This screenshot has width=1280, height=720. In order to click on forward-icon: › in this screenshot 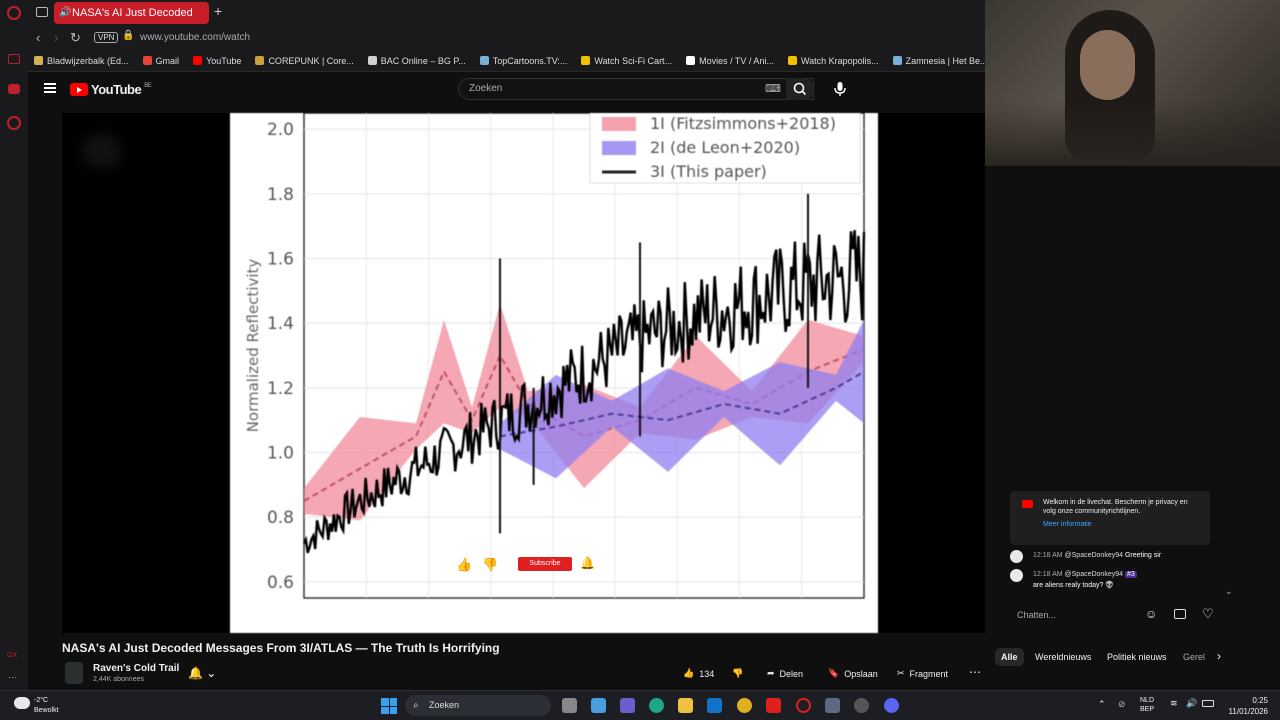, I will do `click(56, 37)`.